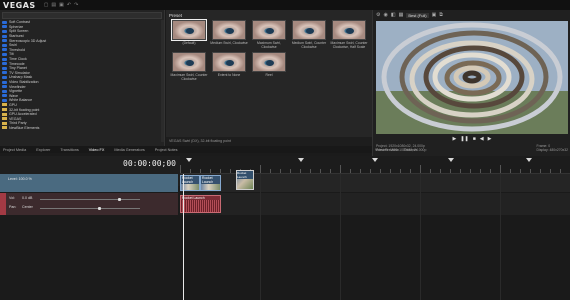 The height and width of the screenshot is (300, 570). Describe the element at coordinates (24, 82) in the screenshot. I see `fx-item-label: Video Stabilization` at that location.